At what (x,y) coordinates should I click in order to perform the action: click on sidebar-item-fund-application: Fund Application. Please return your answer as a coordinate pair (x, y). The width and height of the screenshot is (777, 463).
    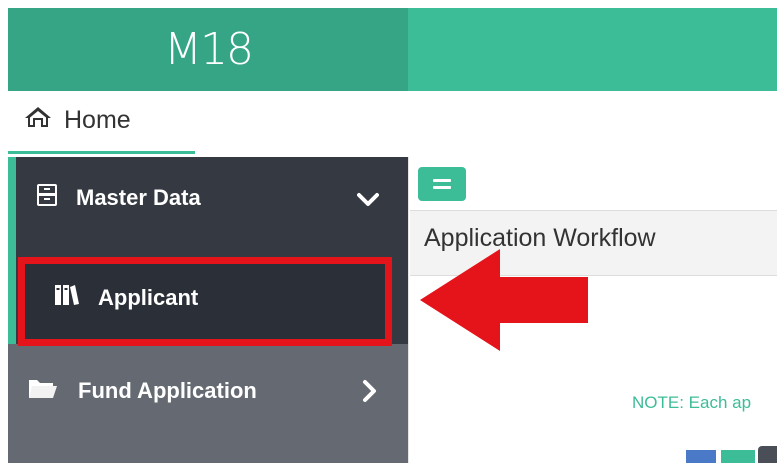
    Looking at the image, I should click on (142, 391).